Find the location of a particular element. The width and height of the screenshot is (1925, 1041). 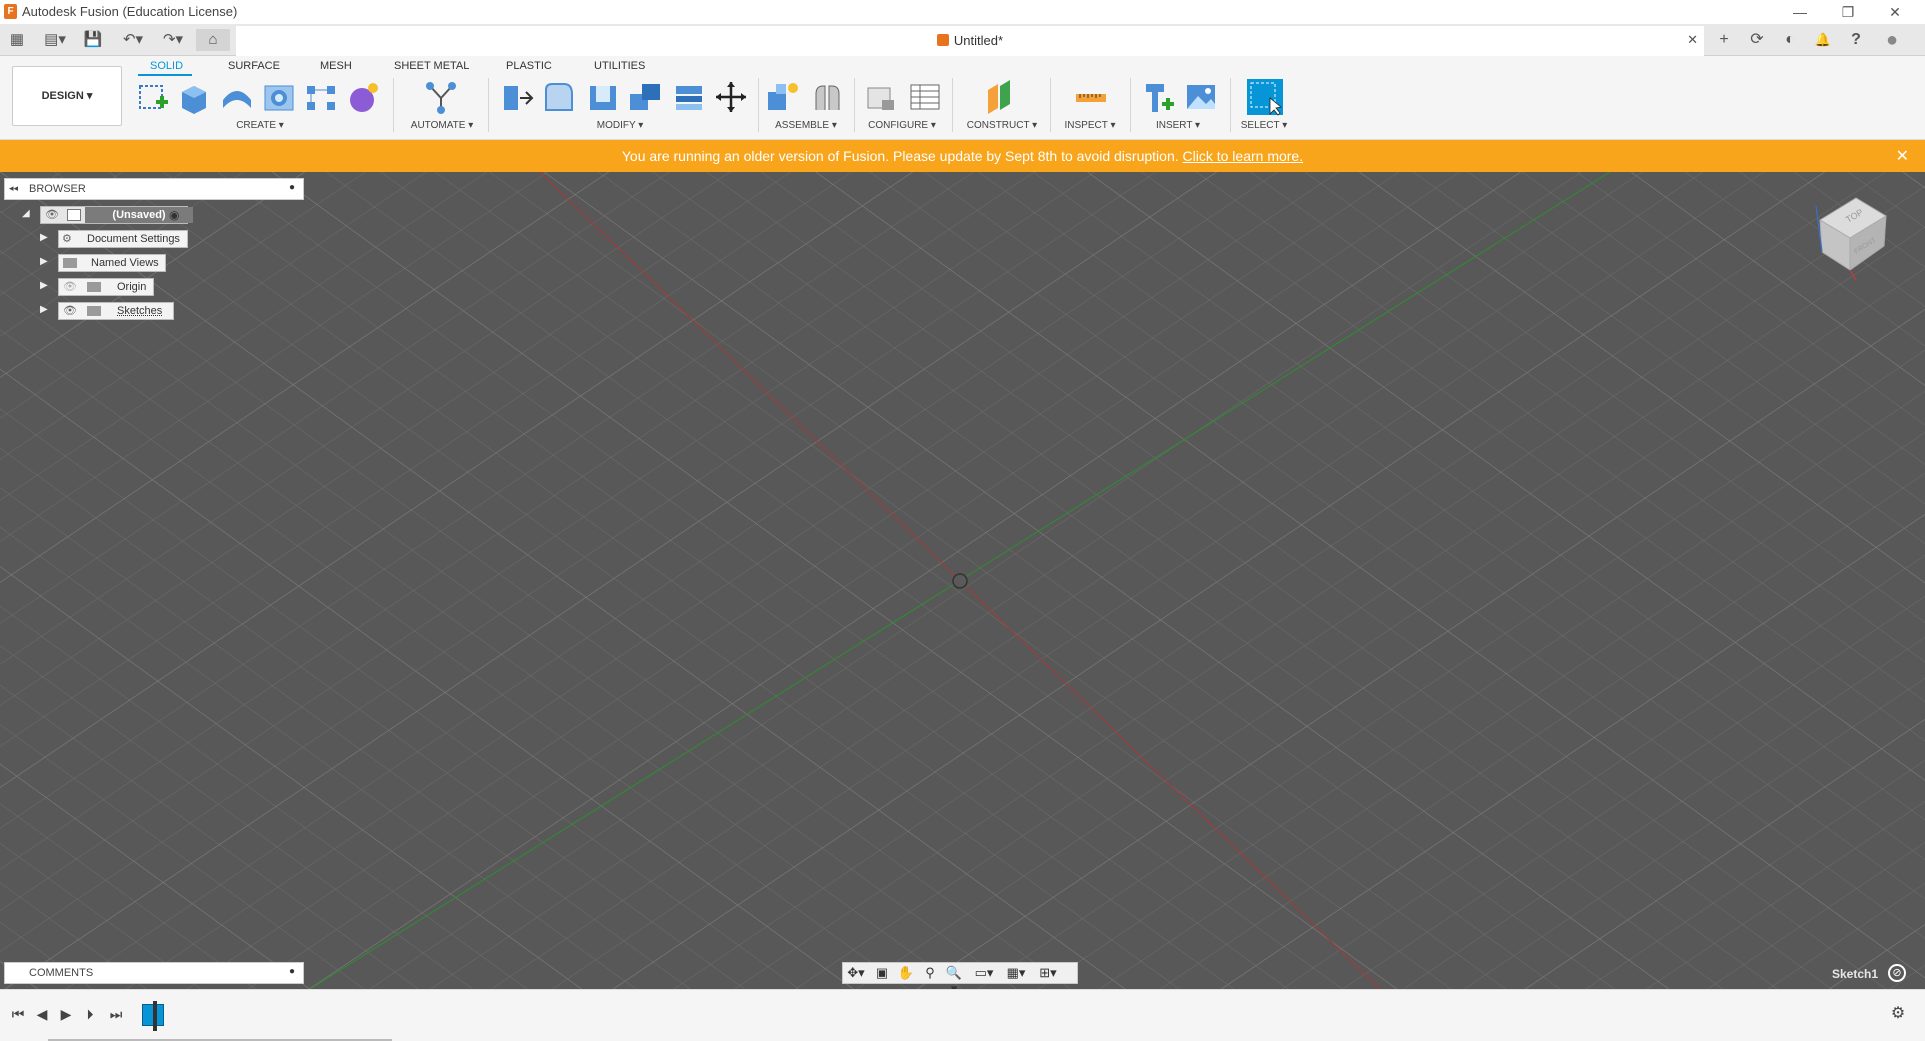

tab-solid: SOLID is located at coordinates (166, 66).